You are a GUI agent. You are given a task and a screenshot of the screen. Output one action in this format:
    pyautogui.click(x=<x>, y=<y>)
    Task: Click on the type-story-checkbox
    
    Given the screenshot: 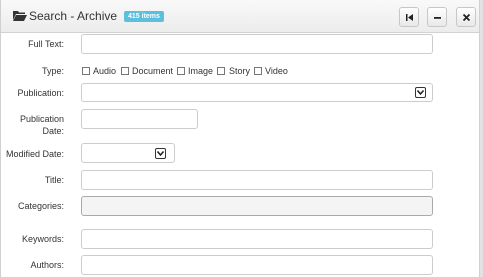 What is the action you would take?
    pyautogui.click(x=221, y=71)
    